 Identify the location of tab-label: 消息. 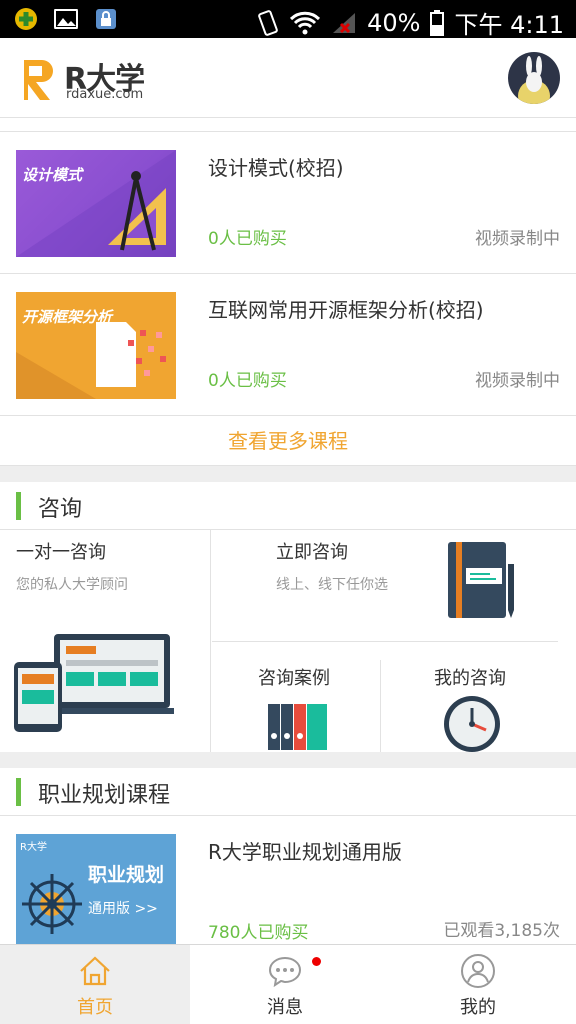
(285, 1007).